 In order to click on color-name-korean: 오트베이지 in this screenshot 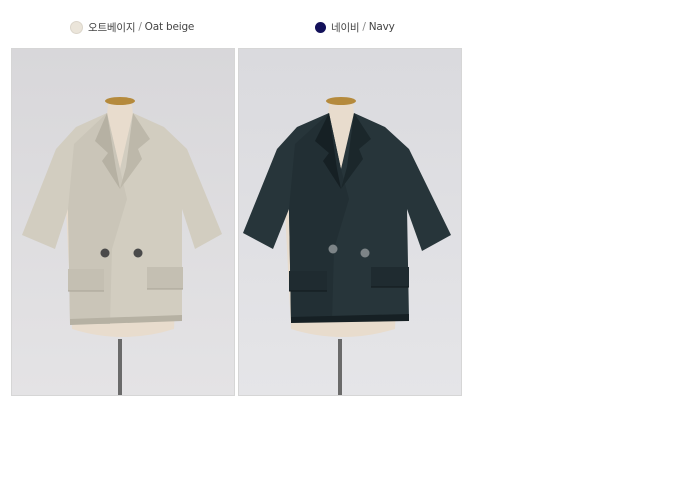, I will do `click(112, 27)`.